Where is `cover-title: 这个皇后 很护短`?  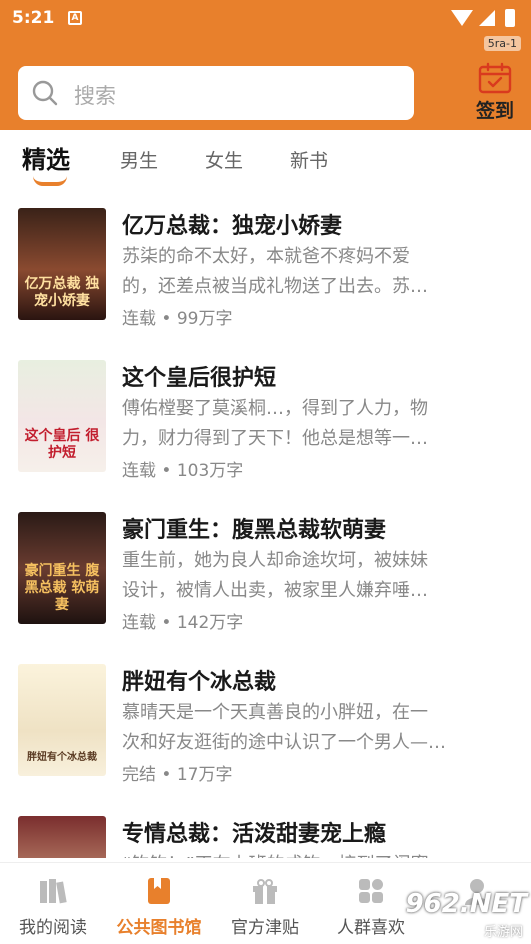 cover-title: 这个皇后 很护短 is located at coordinates (62, 444).